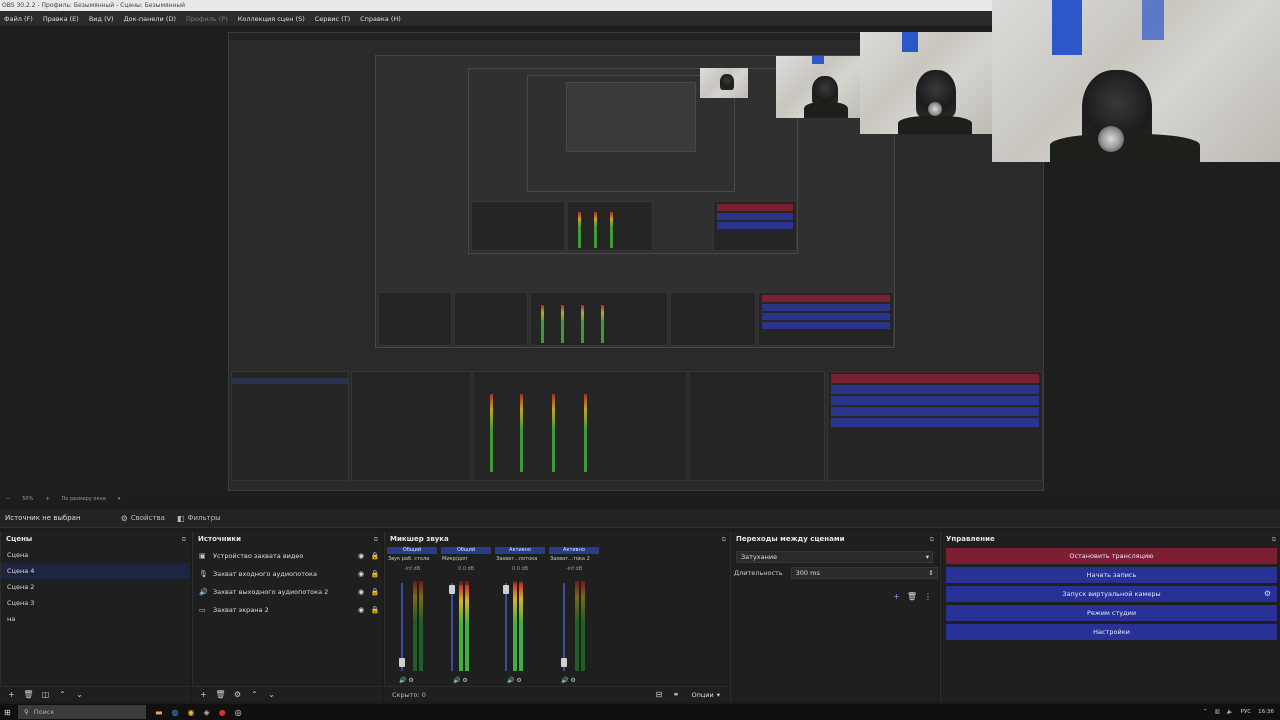  Describe the element at coordinates (150, 19) in the screenshot. I see `menu-docks: Док-панели (D)` at that location.